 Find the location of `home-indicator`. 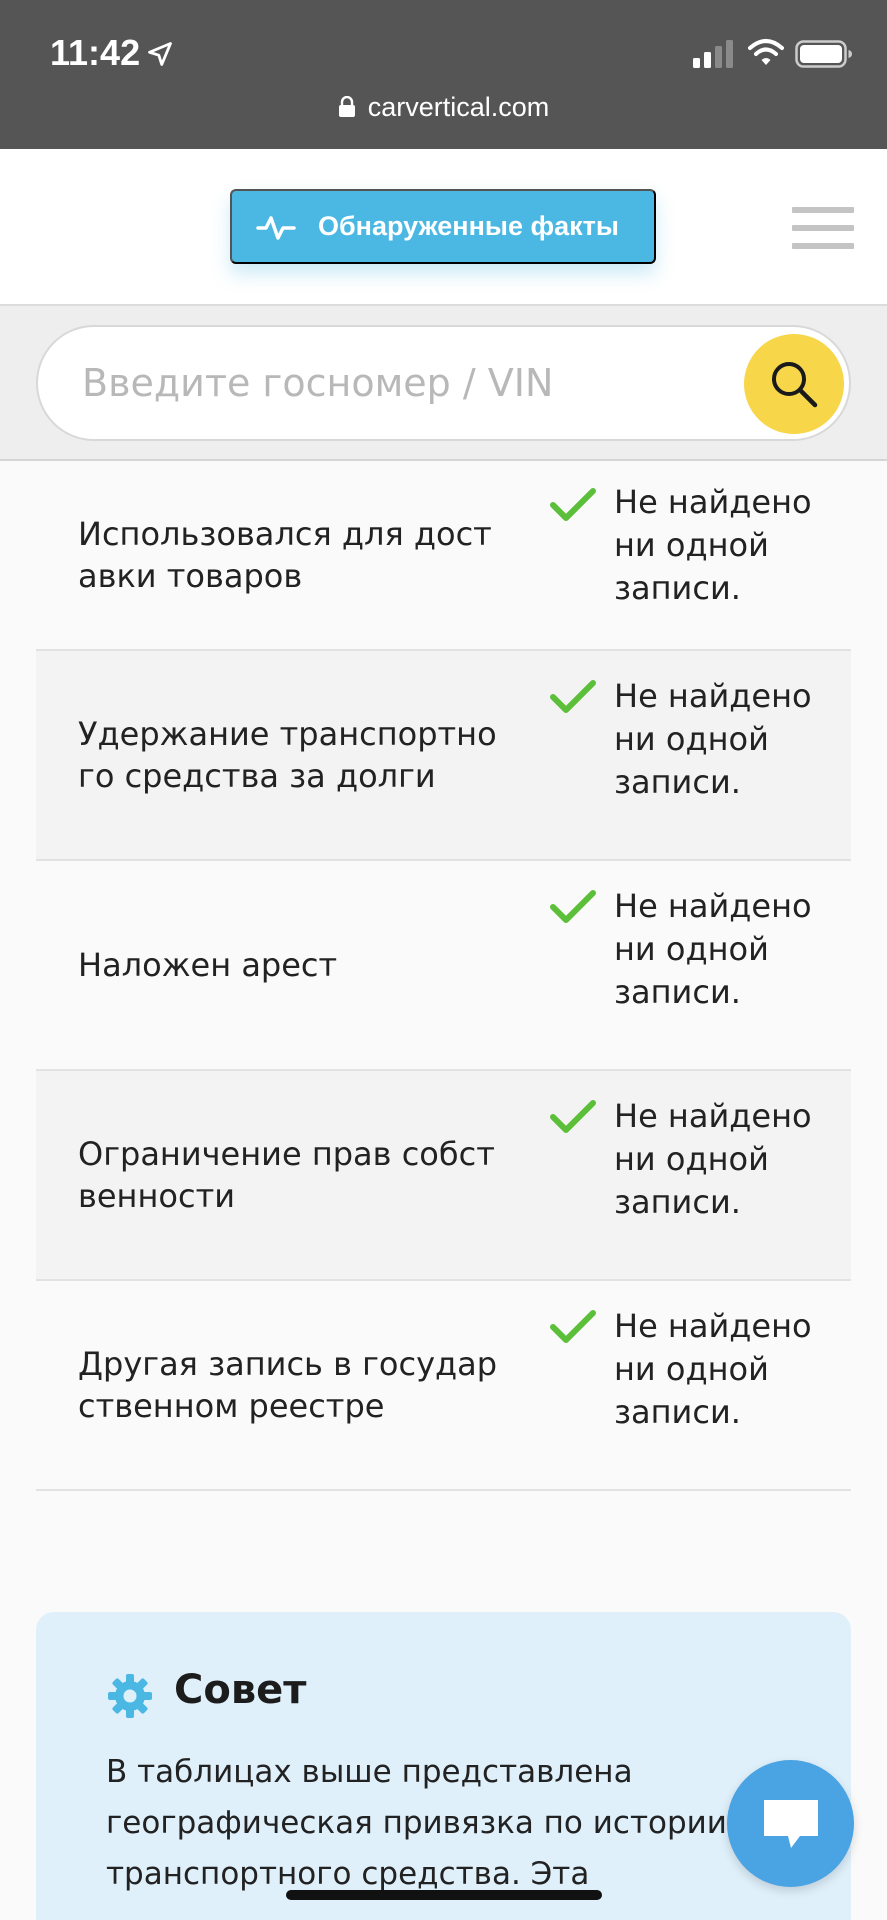

home-indicator is located at coordinates (444, 1895).